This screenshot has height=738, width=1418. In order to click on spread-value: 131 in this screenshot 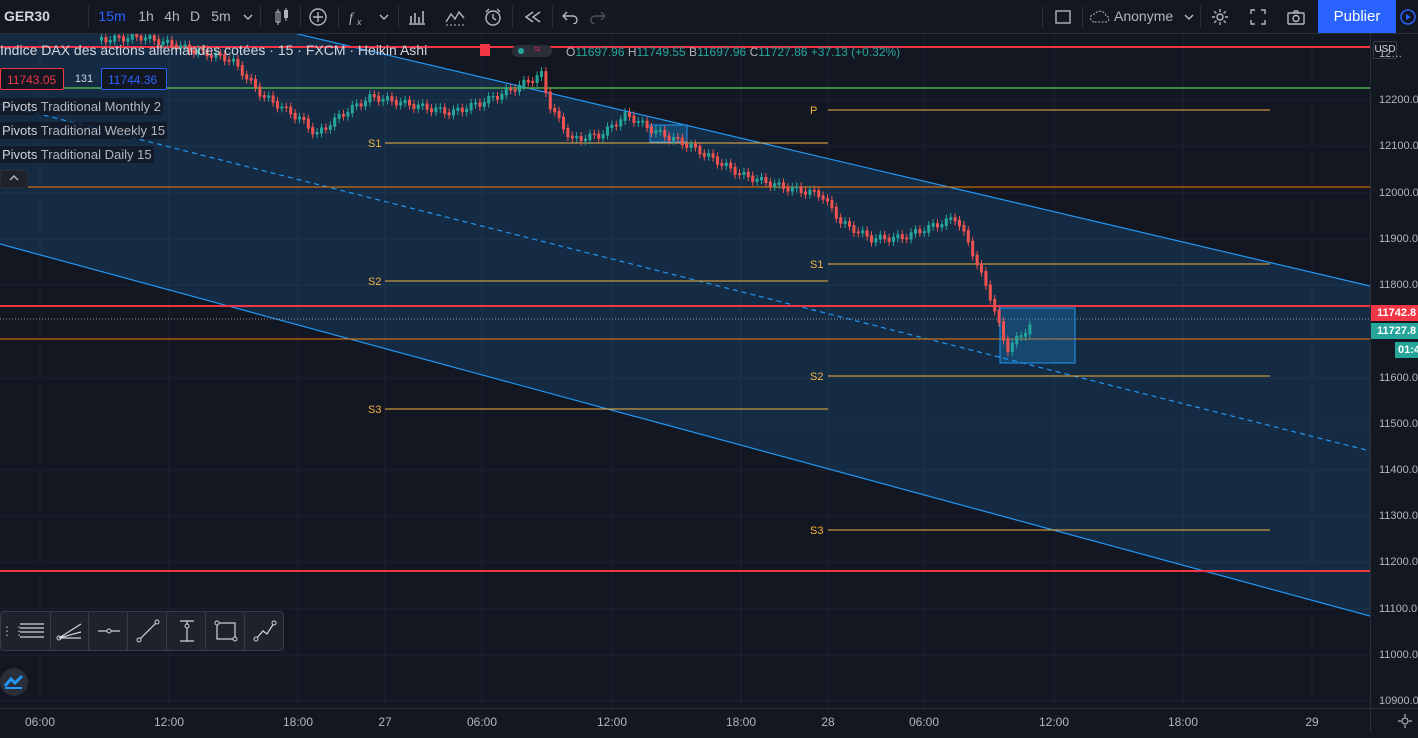, I will do `click(84, 79)`.